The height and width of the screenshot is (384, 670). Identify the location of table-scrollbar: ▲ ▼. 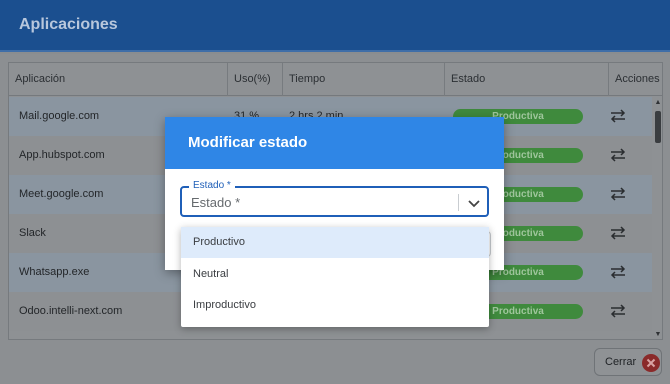
(658, 219).